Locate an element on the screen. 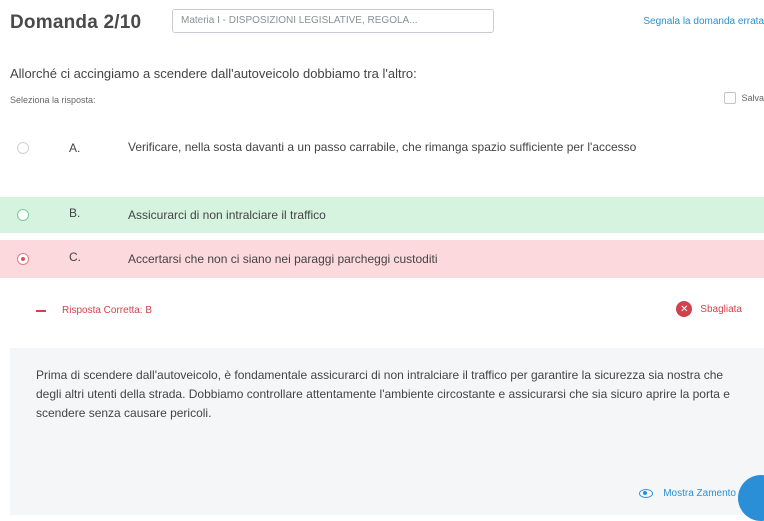  answer-hint: Seleziona la risposta: is located at coordinates (53, 100).